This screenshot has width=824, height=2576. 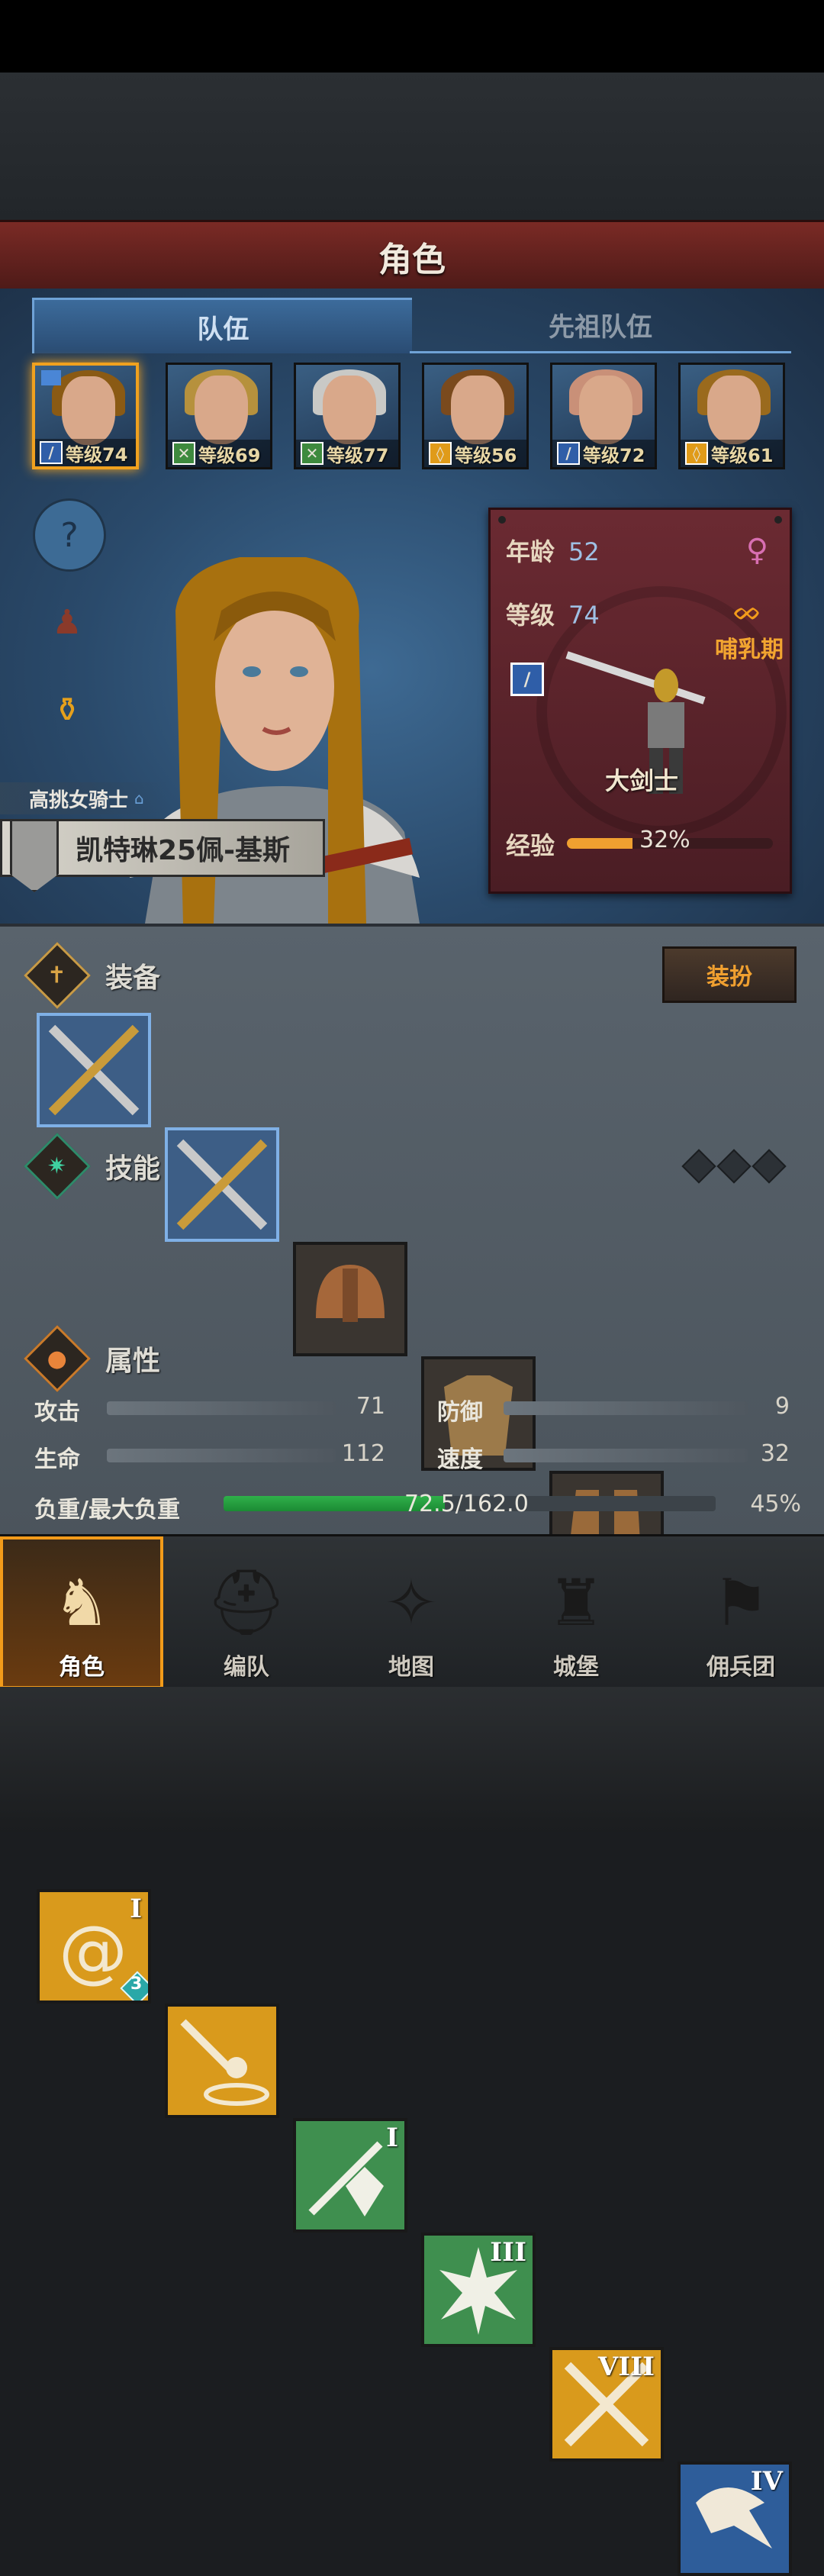 What do you see at coordinates (412, 1603) in the screenshot?
I see `compass-icon: ✧` at bounding box center [412, 1603].